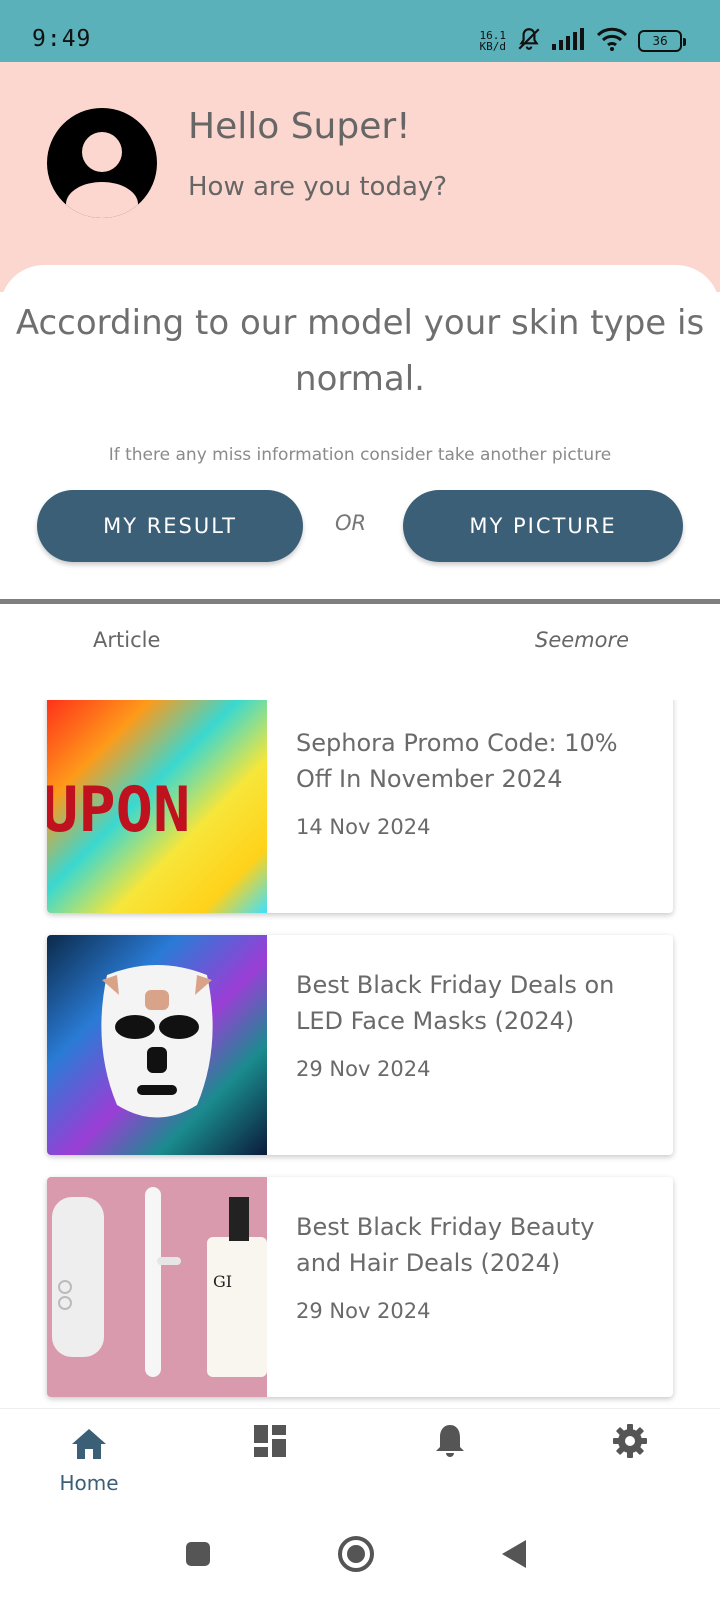  I want to click on nav-home: Home, so click(89, 1465).